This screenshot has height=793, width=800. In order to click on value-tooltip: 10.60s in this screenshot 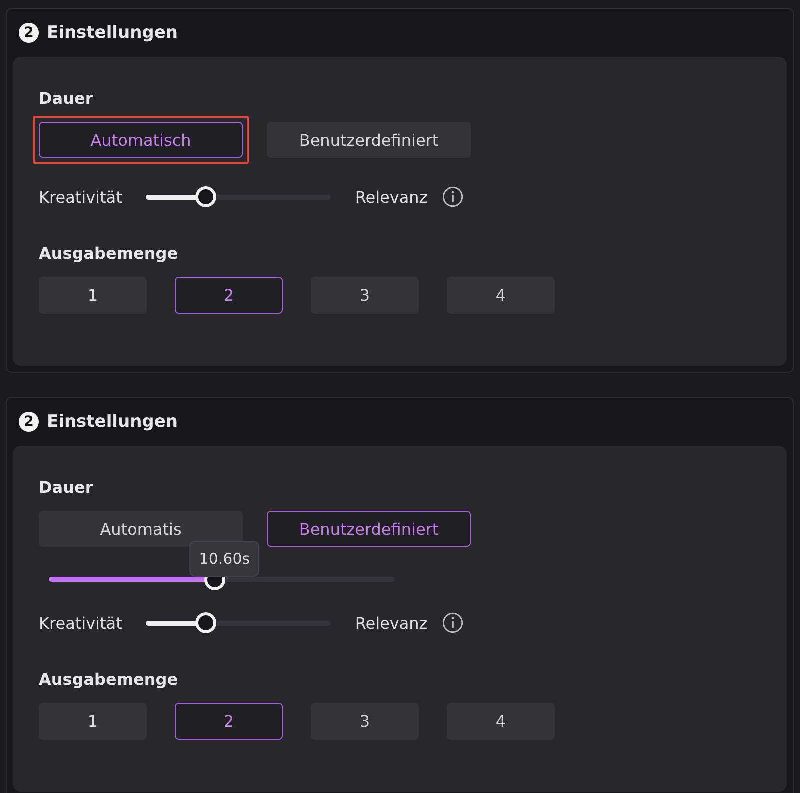, I will do `click(224, 559)`.